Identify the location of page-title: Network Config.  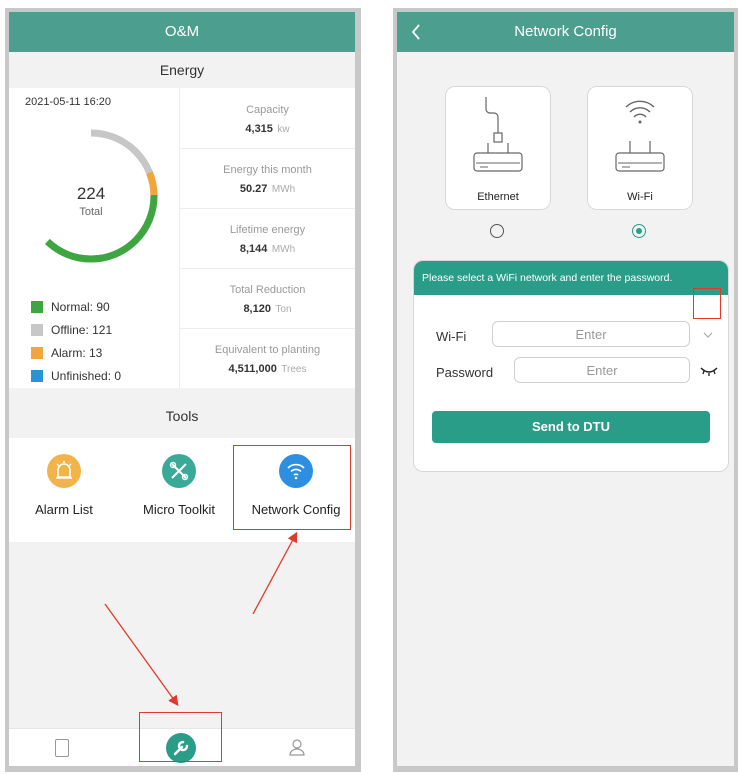
(565, 32).